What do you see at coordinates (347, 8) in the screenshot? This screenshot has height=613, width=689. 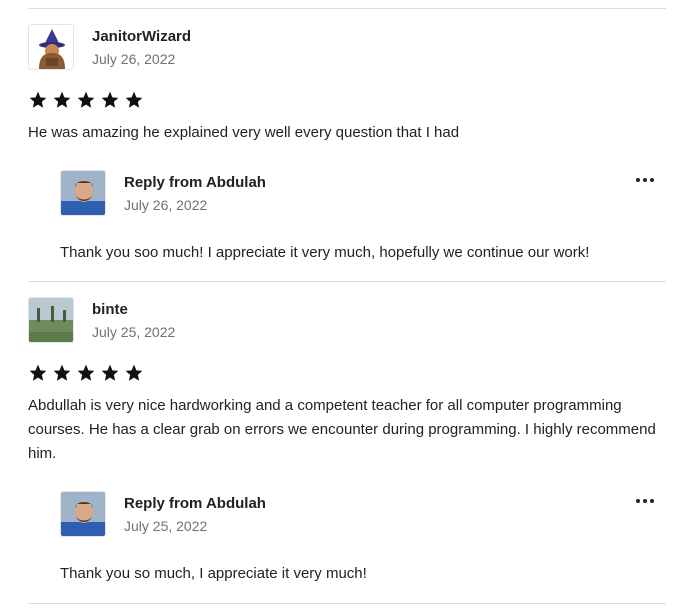 I see `top-divider` at bounding box center [347, 8].